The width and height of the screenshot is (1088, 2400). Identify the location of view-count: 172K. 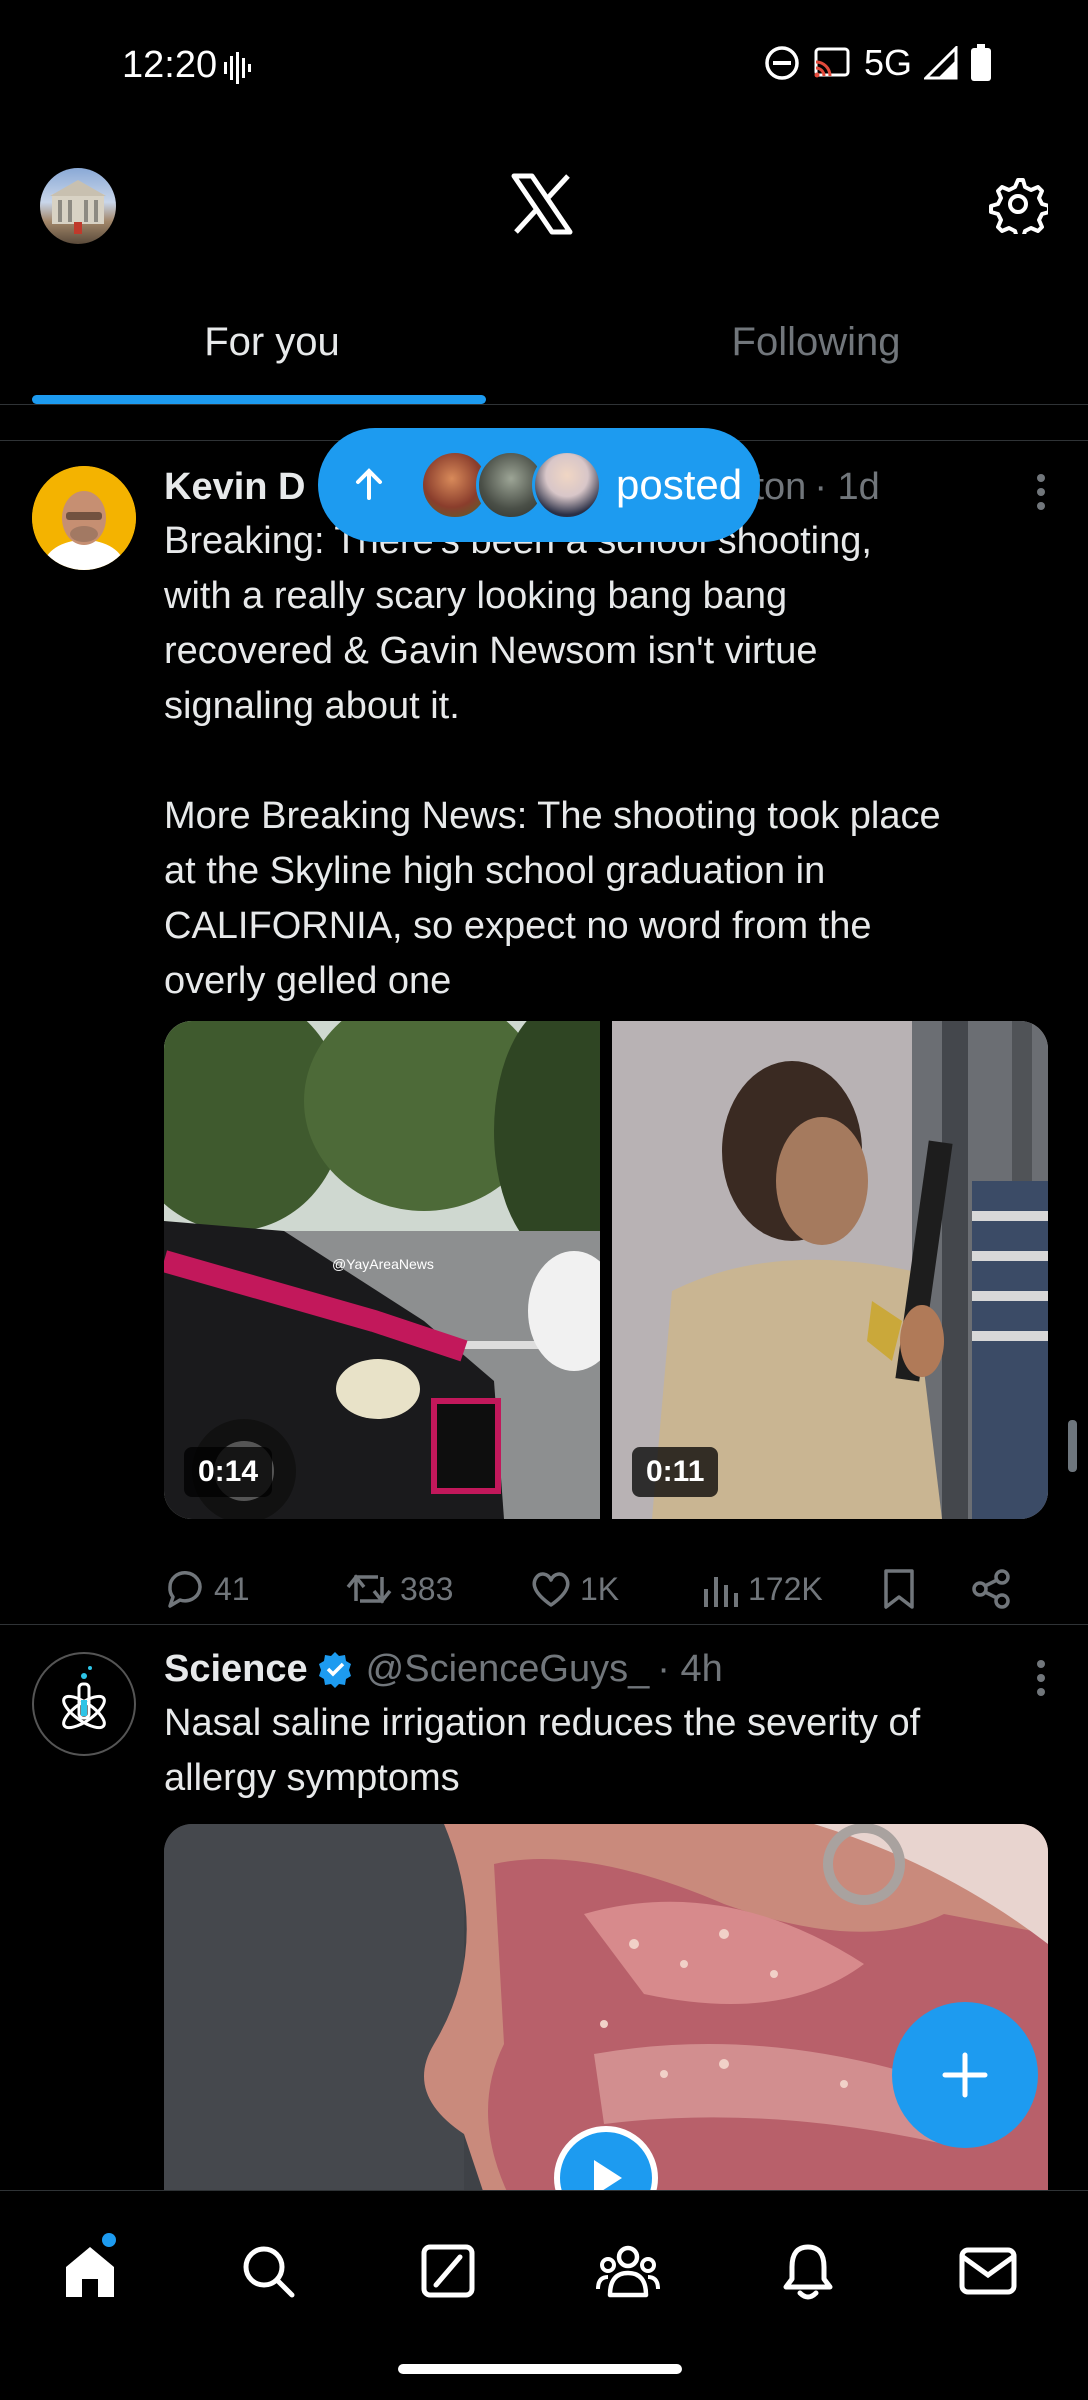
(785, 1588).